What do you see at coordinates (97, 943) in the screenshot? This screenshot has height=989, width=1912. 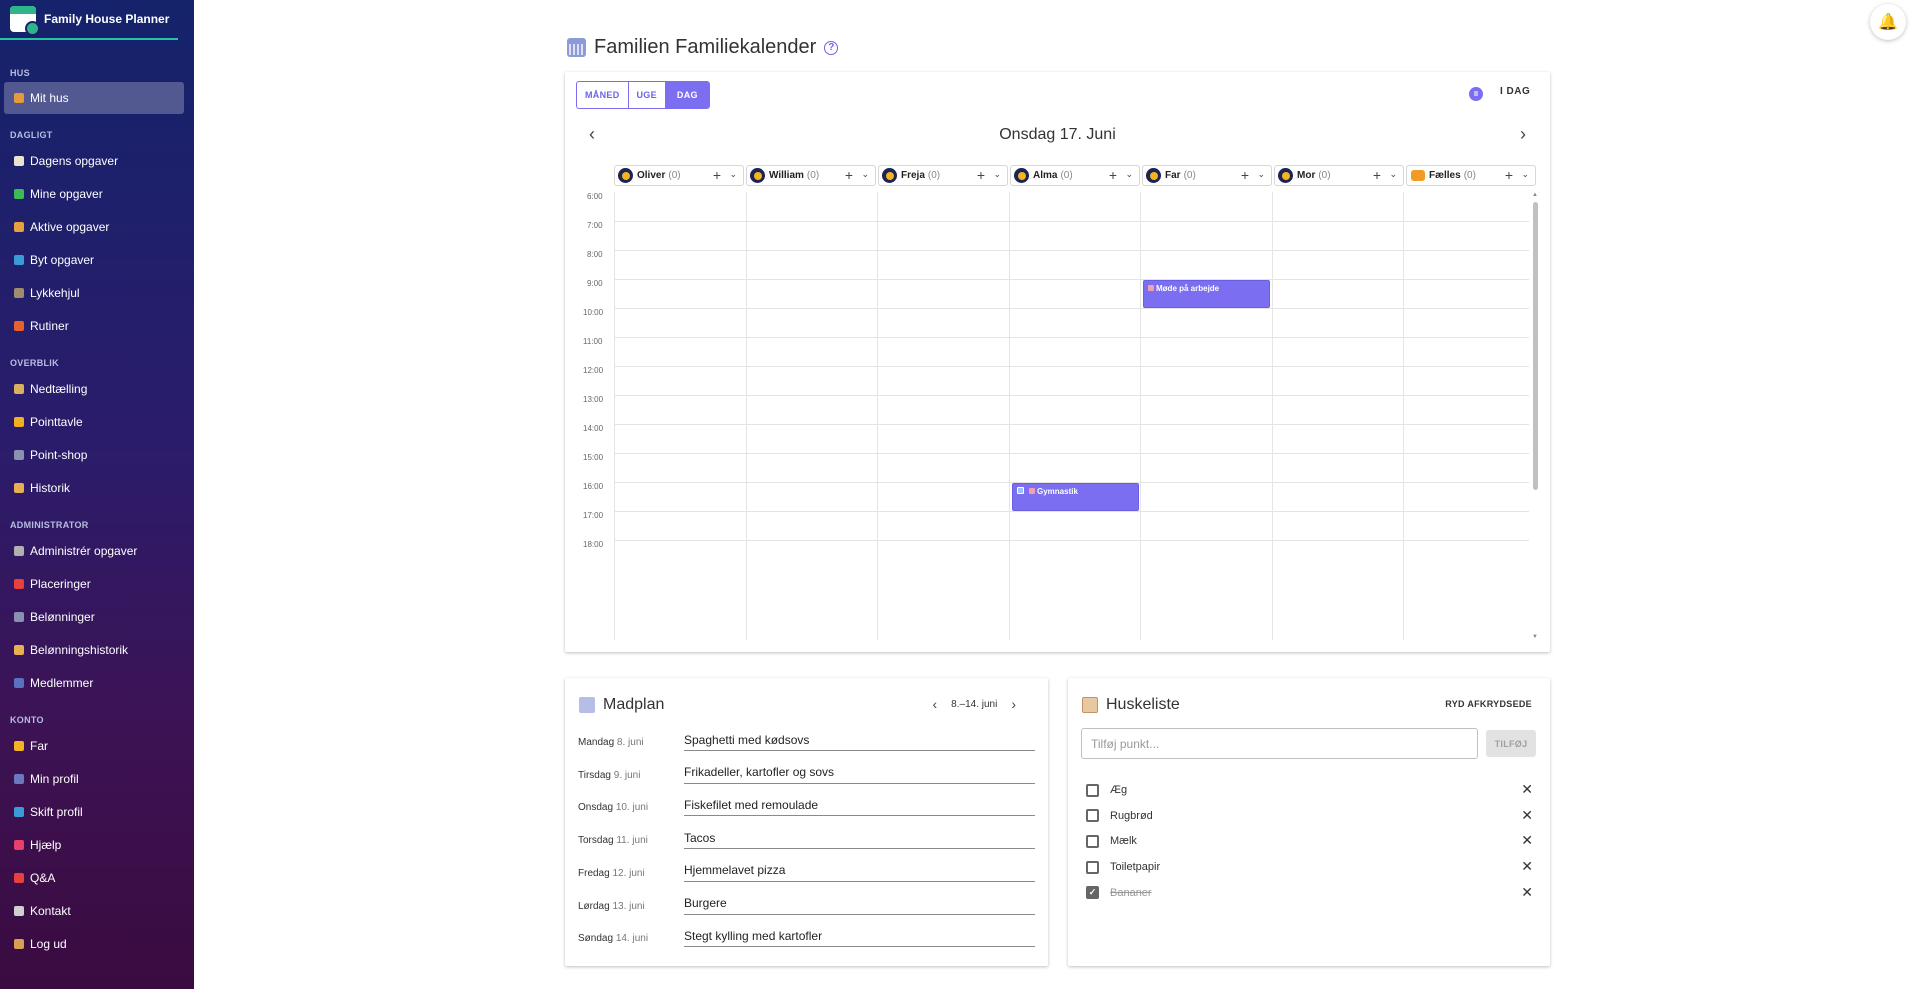 I see `sidebar-item-log-ud: Log ud` at bounding box center [97, 943].